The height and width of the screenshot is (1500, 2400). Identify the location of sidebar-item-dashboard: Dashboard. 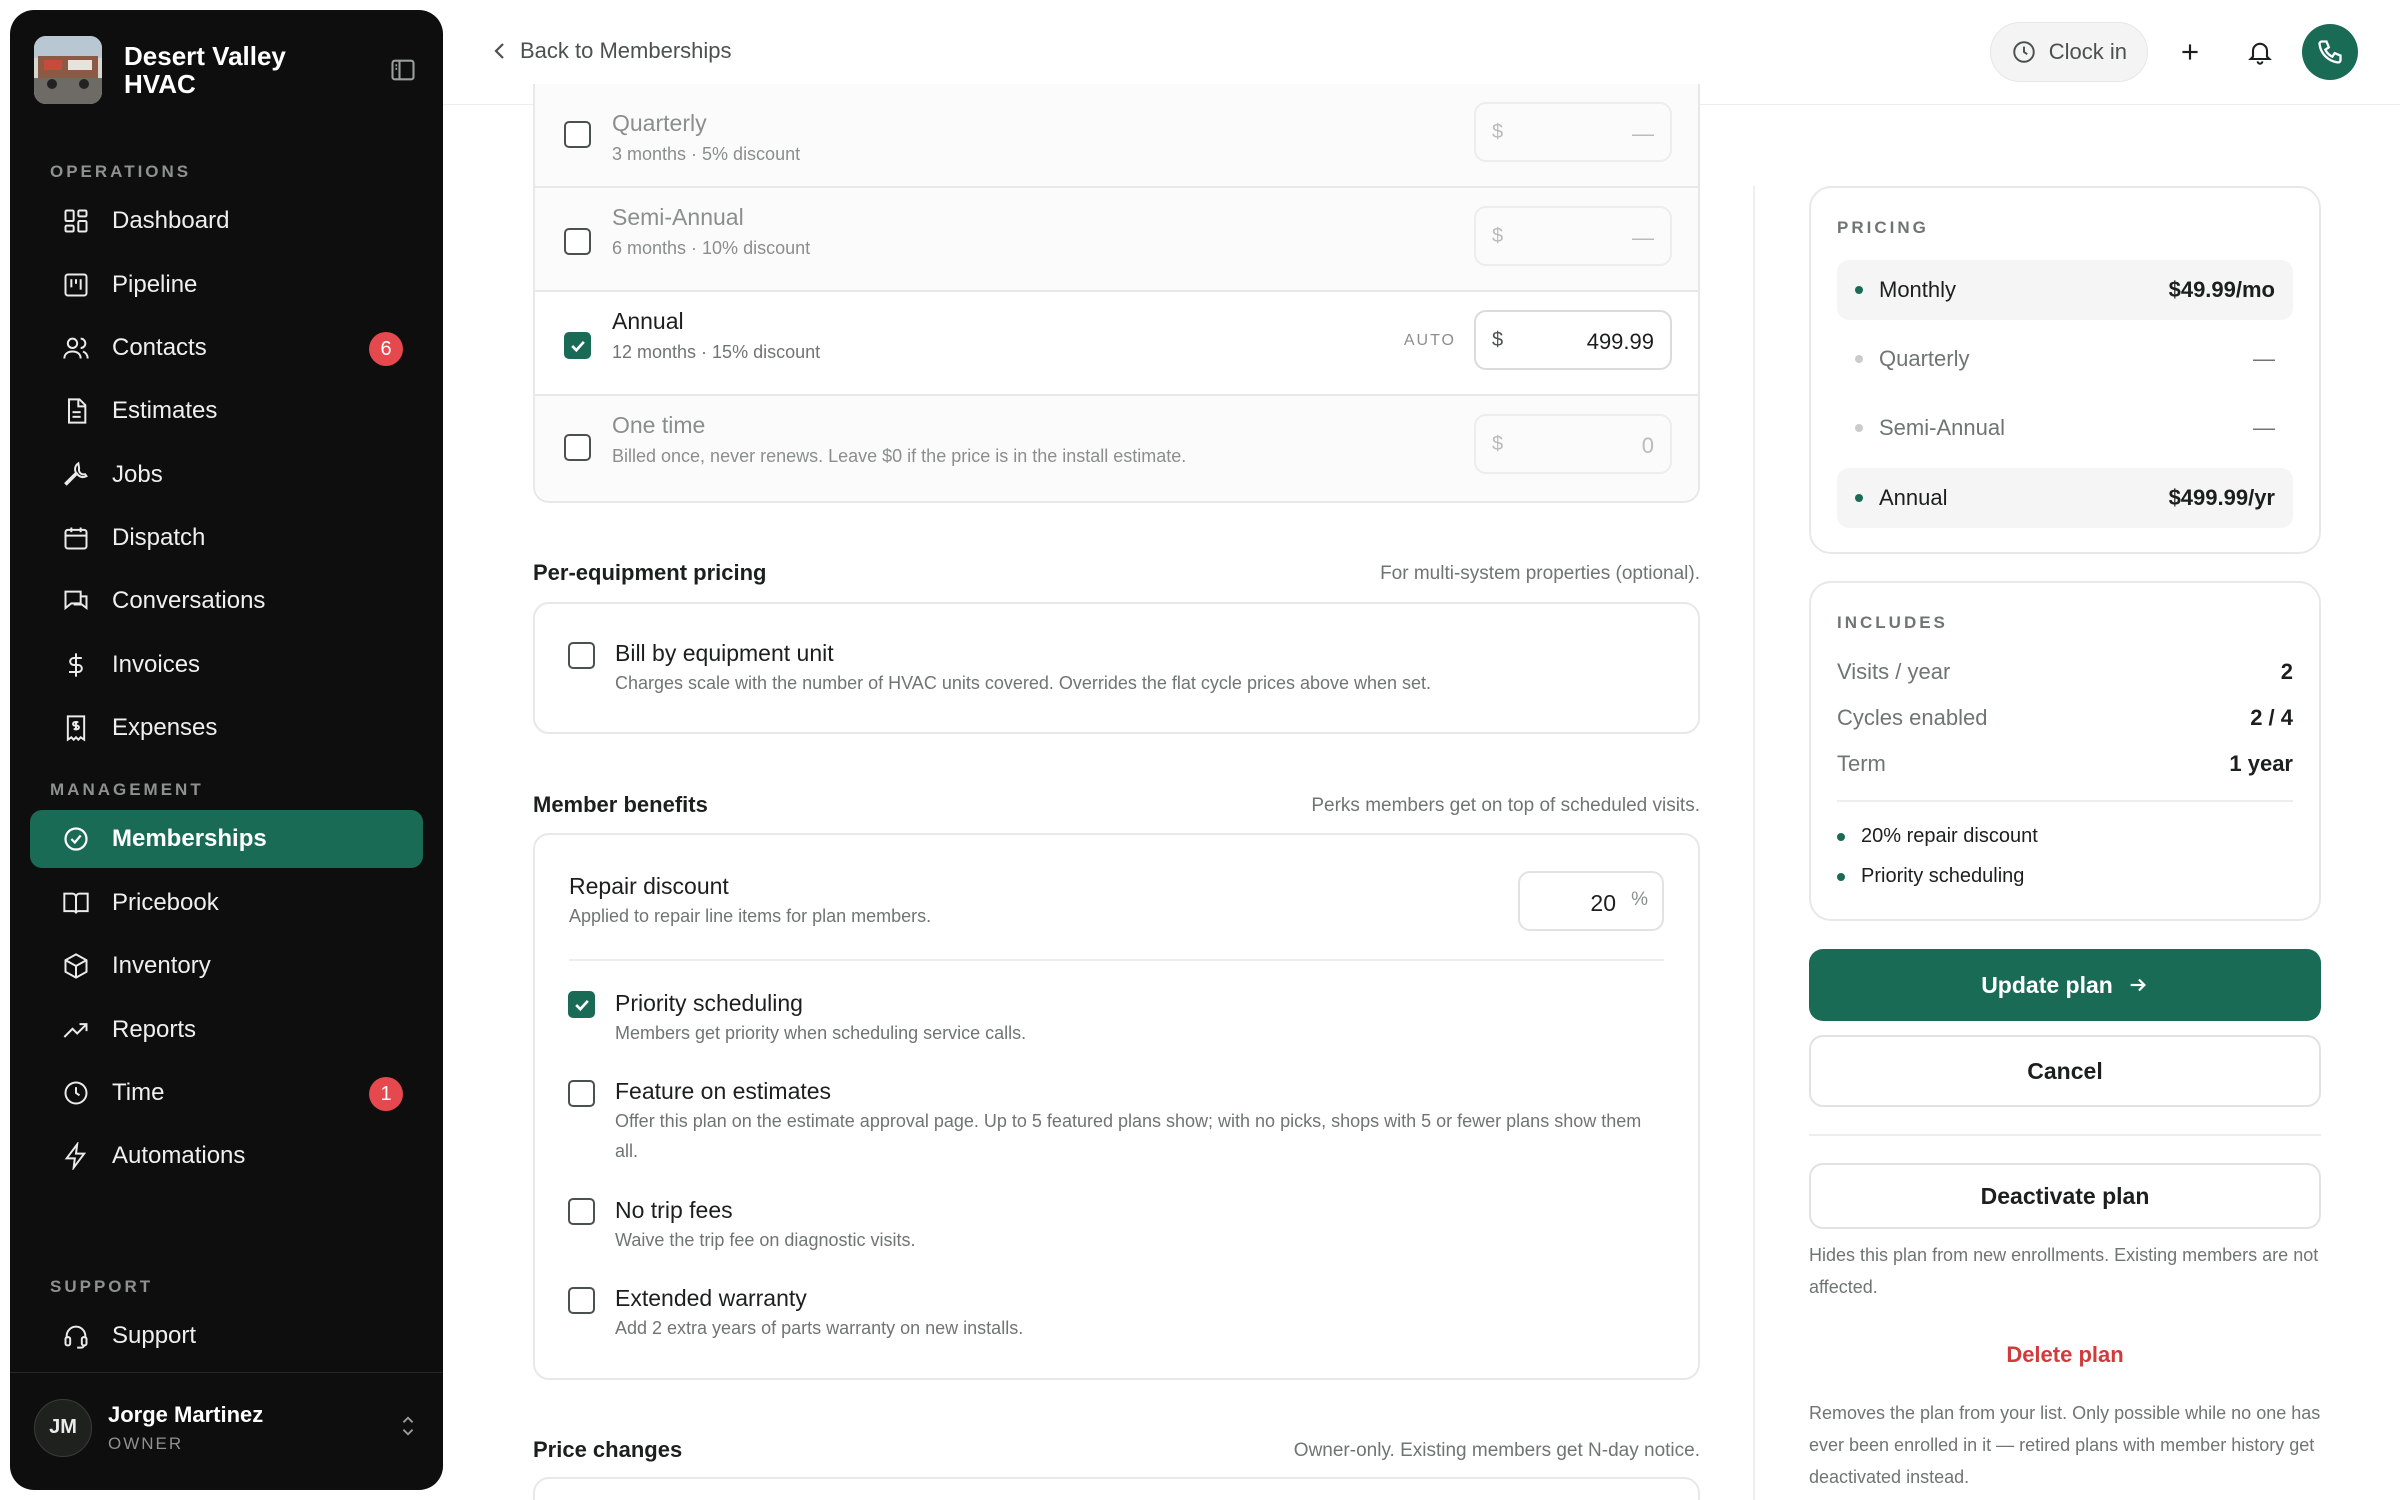
(226, 221).